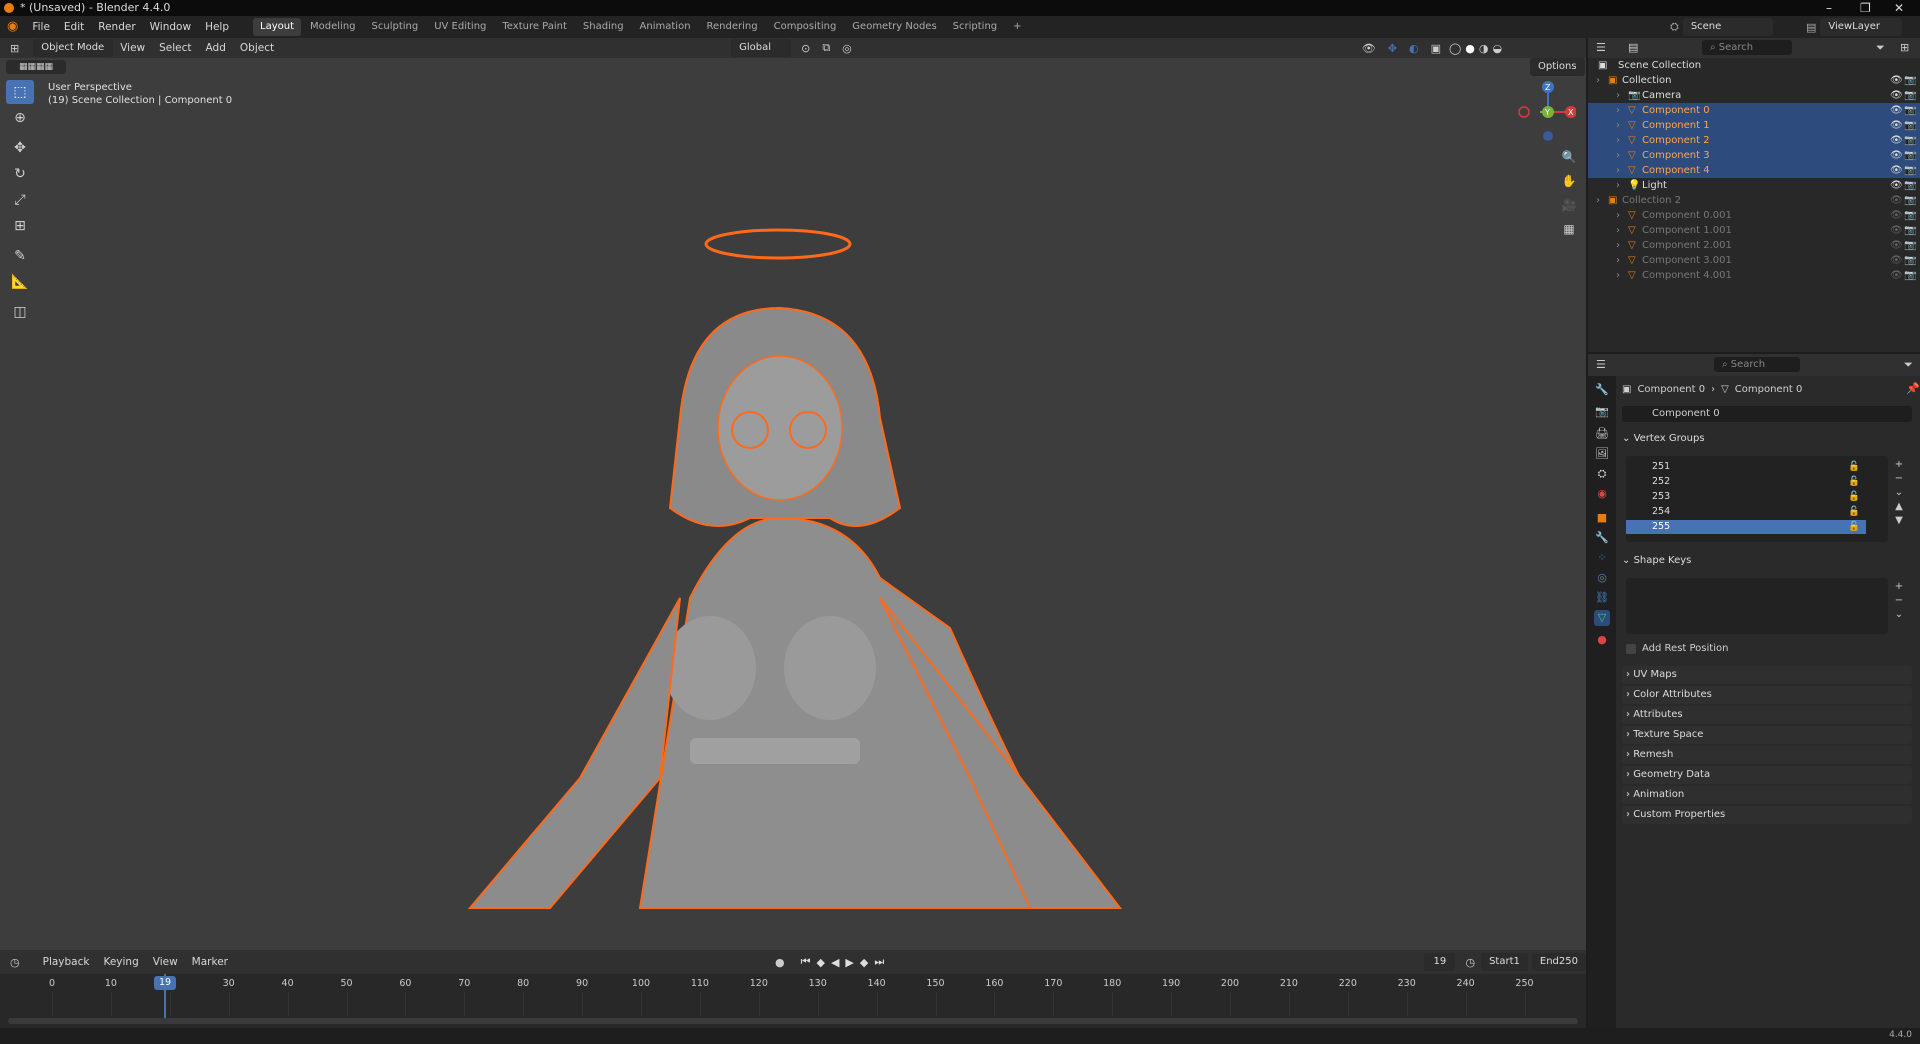 The height and width of the screenshot is (1044, 1920). Describe the element at coordinates (894, 27) in the screenshot. I see `tab-geometry-nodes: Geometry Nodes` at that location.